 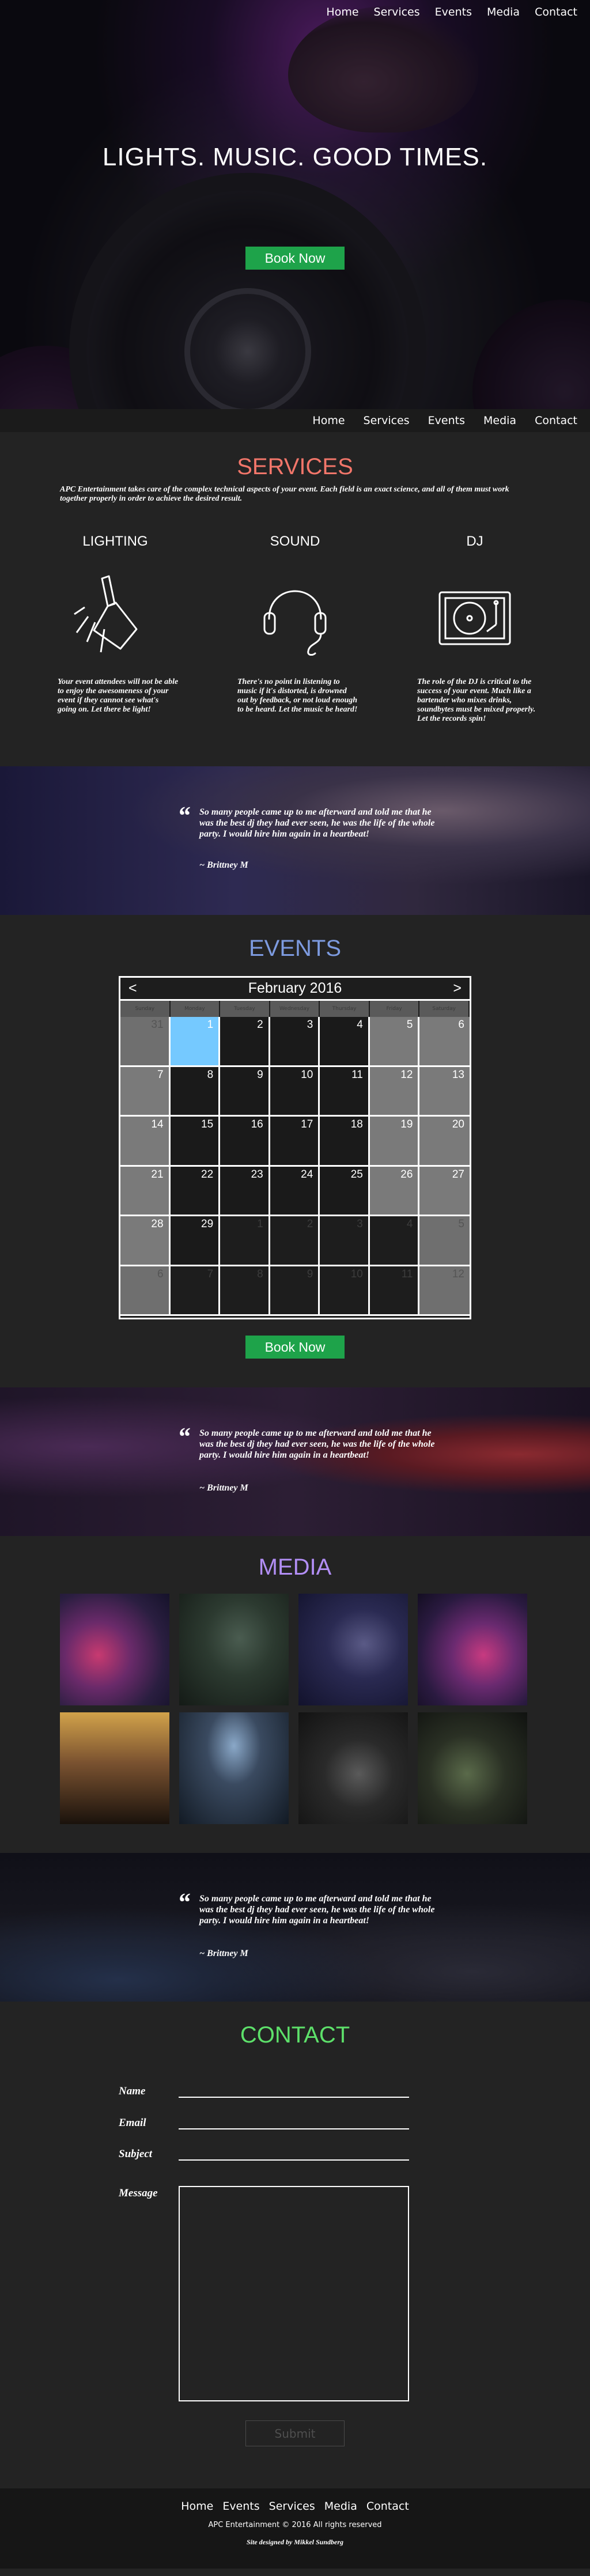 I want to click on message-label: Message, so click(x=138, y=2193).